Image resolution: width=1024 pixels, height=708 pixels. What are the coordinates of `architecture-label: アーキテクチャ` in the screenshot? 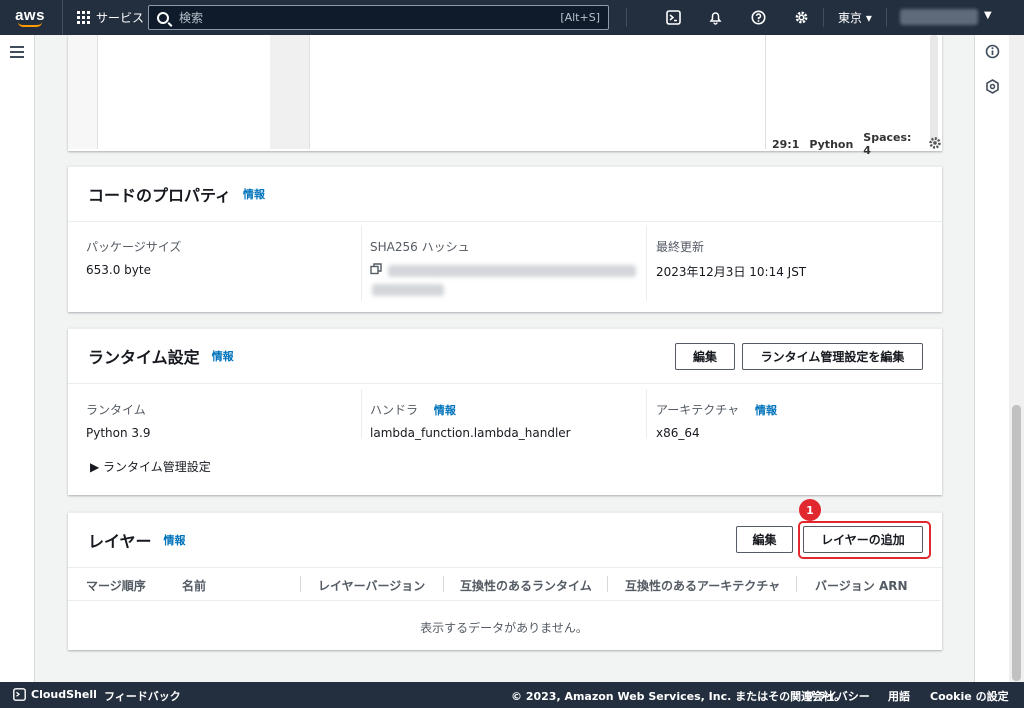 It's located at (698, 410).